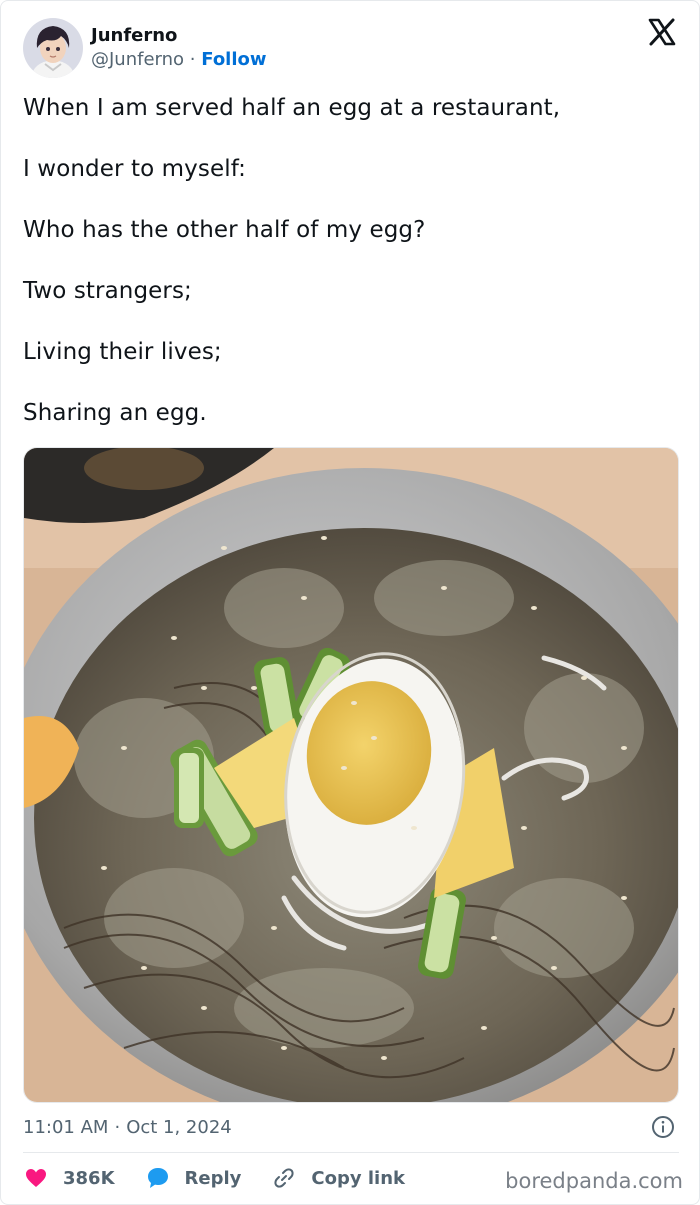 This screenshot has height=1205, width=700. Describe the element at coordinates (36, 1178) in the screenshot. I see `heart-icon` at that location.